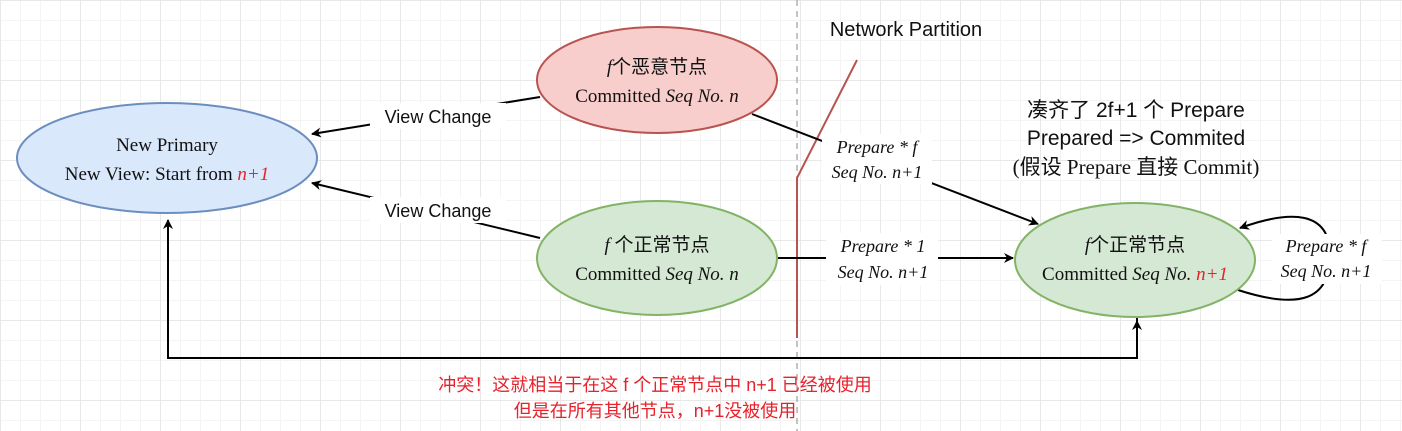 This screenshot has width=1402, height=431. I want to click on node-normal-right-shape, so click(1135, 260).